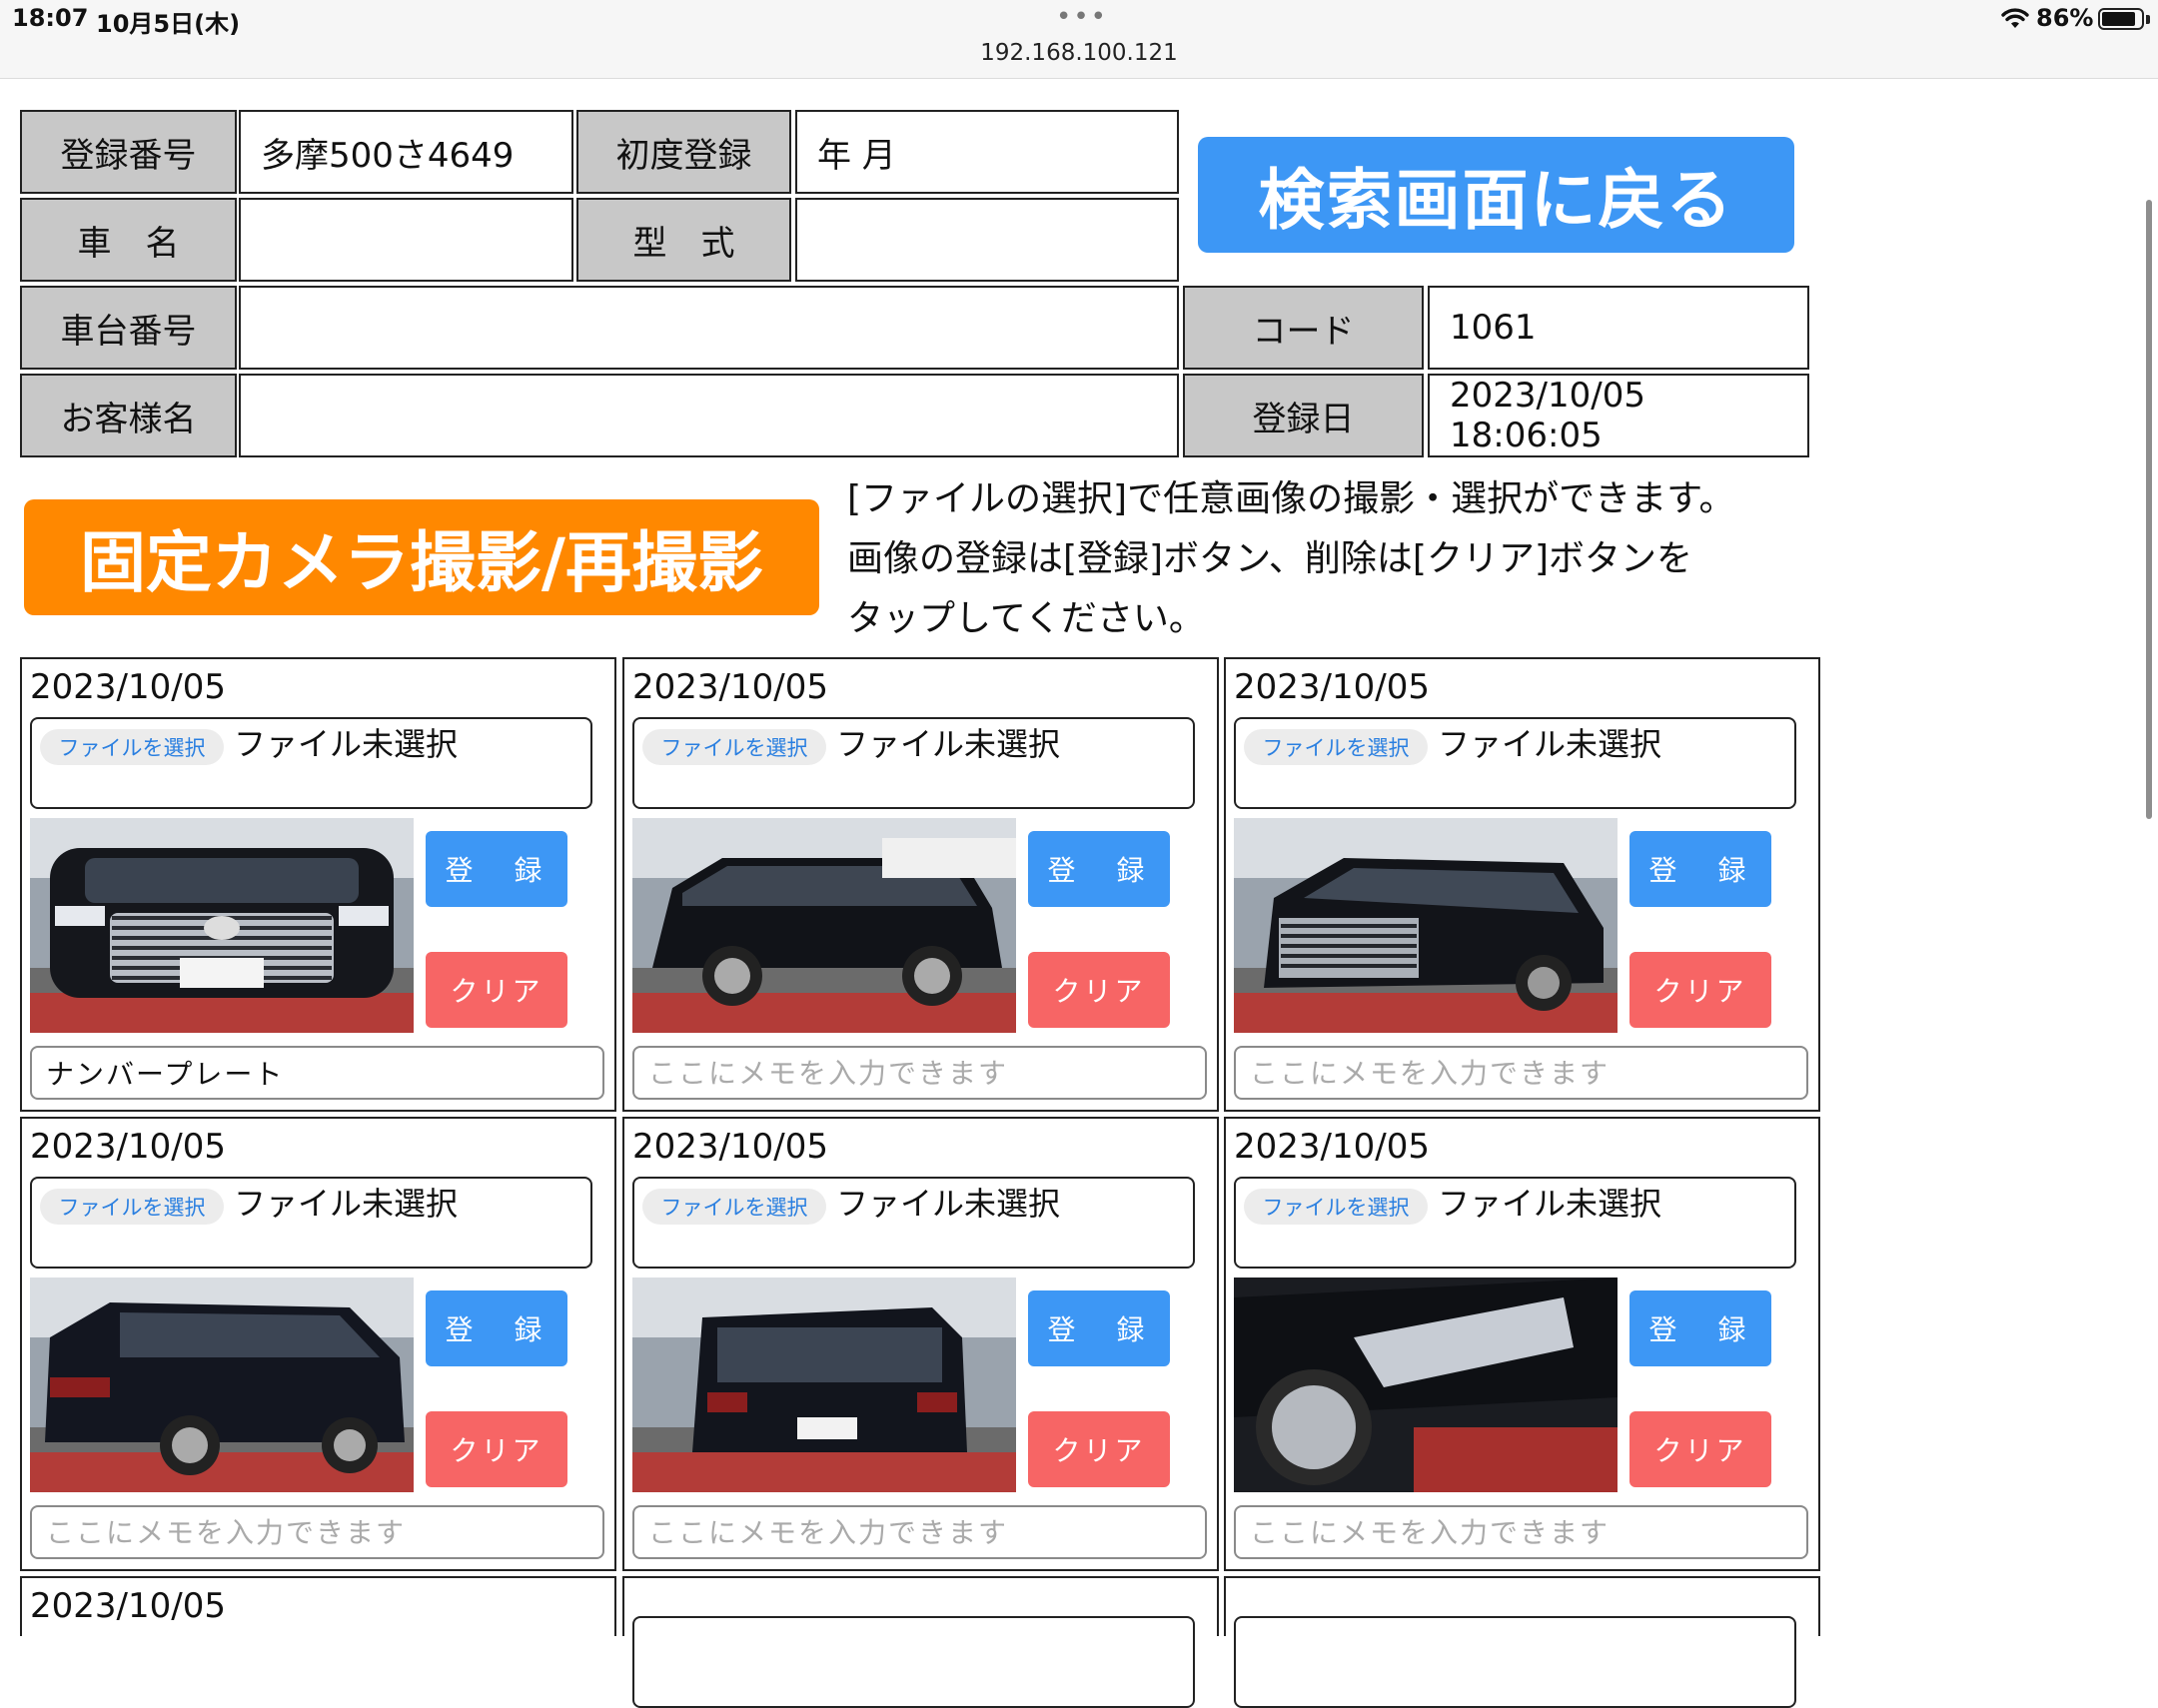  Describe the element at coordinates (2015, 20) in the screenshot. I see `wifi-icon` at that location.